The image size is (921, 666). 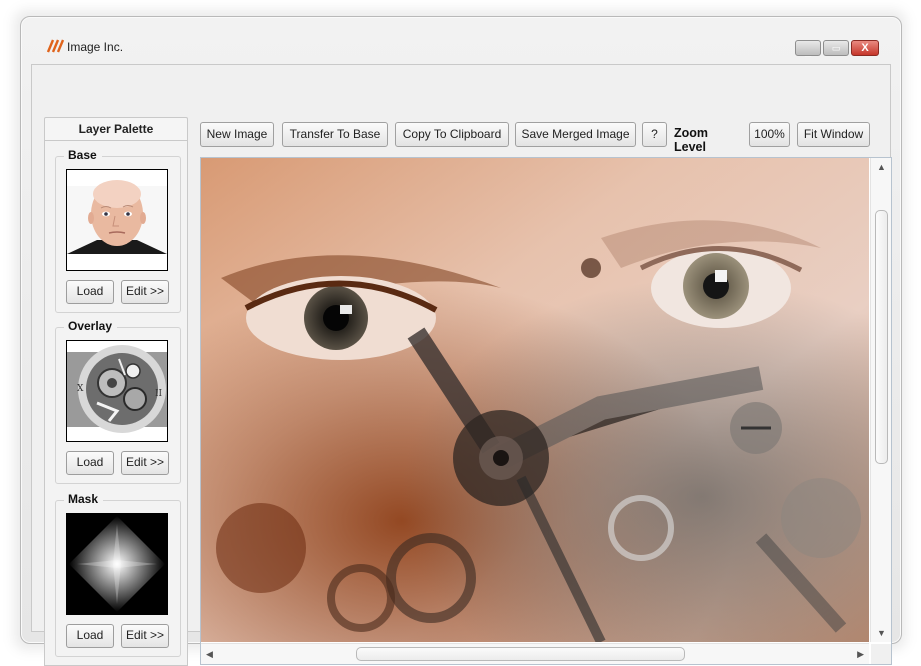 I want to click on help-button: ?, so click(x=654, y=134).